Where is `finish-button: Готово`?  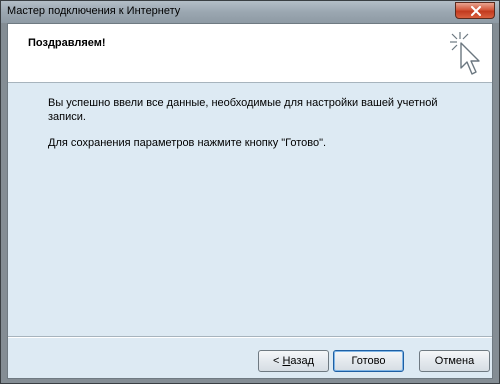
finish-button: Готово is located at coordinates (368, 361).